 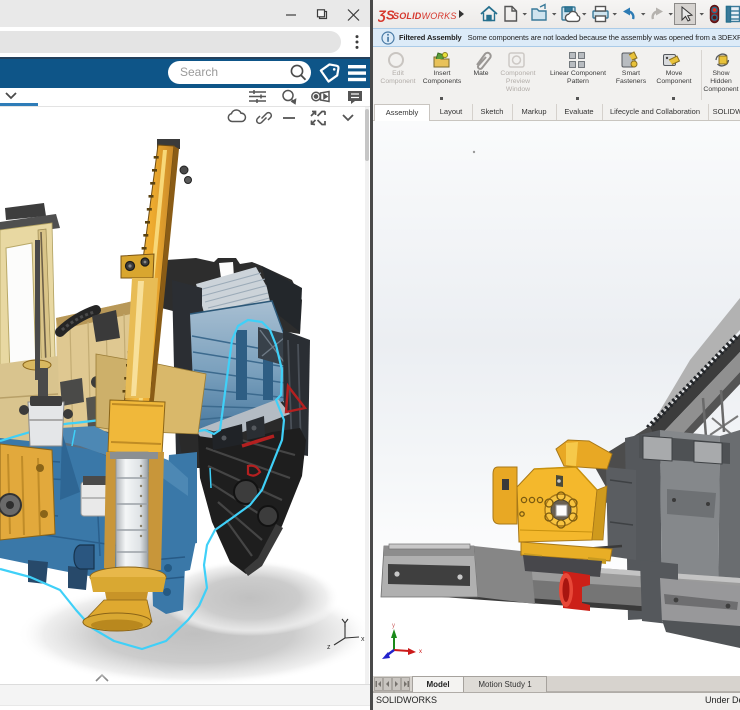 I want to click on svg-text: y, so click(x=393, y=626).